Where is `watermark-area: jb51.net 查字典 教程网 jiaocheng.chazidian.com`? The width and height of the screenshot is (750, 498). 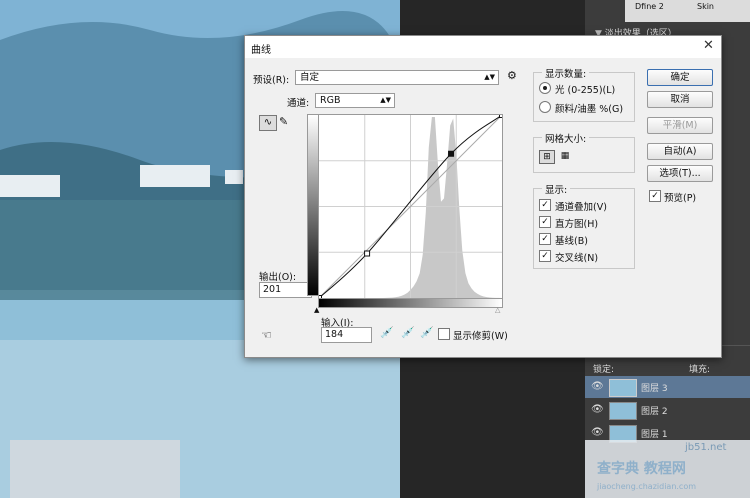
watermark-area: jb51.net 查字典 教程网 jiaocheng.chazidian.com is located at coordinates (667, 469).